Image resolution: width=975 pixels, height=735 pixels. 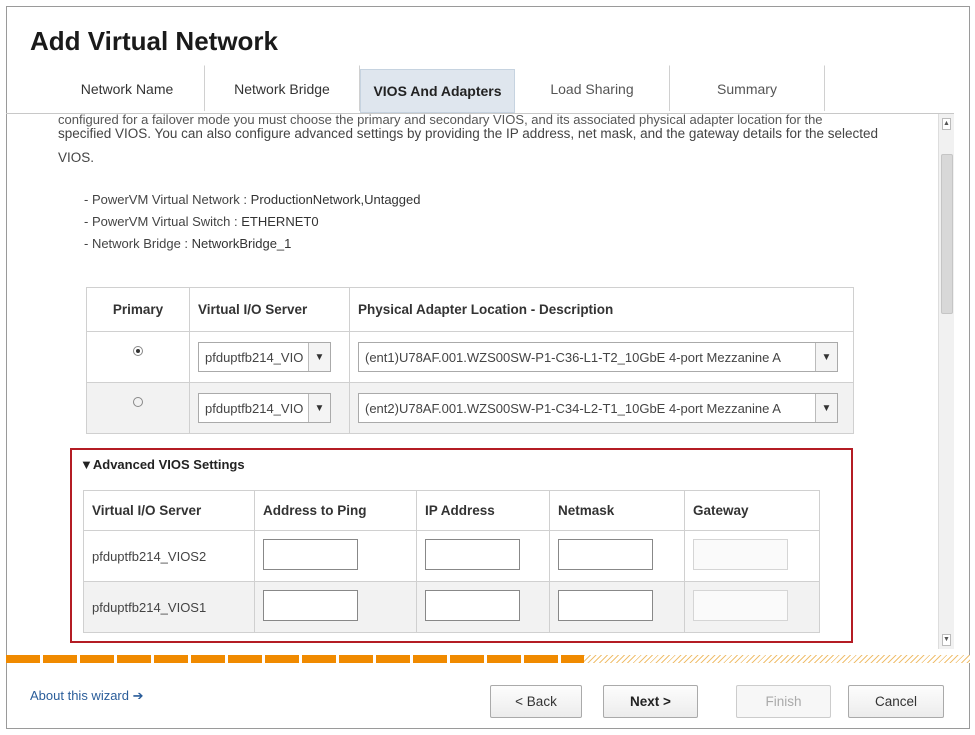 I want to click on vios-select-2: pfduptfb214_VIO ▼, so click(x=264, y=408).